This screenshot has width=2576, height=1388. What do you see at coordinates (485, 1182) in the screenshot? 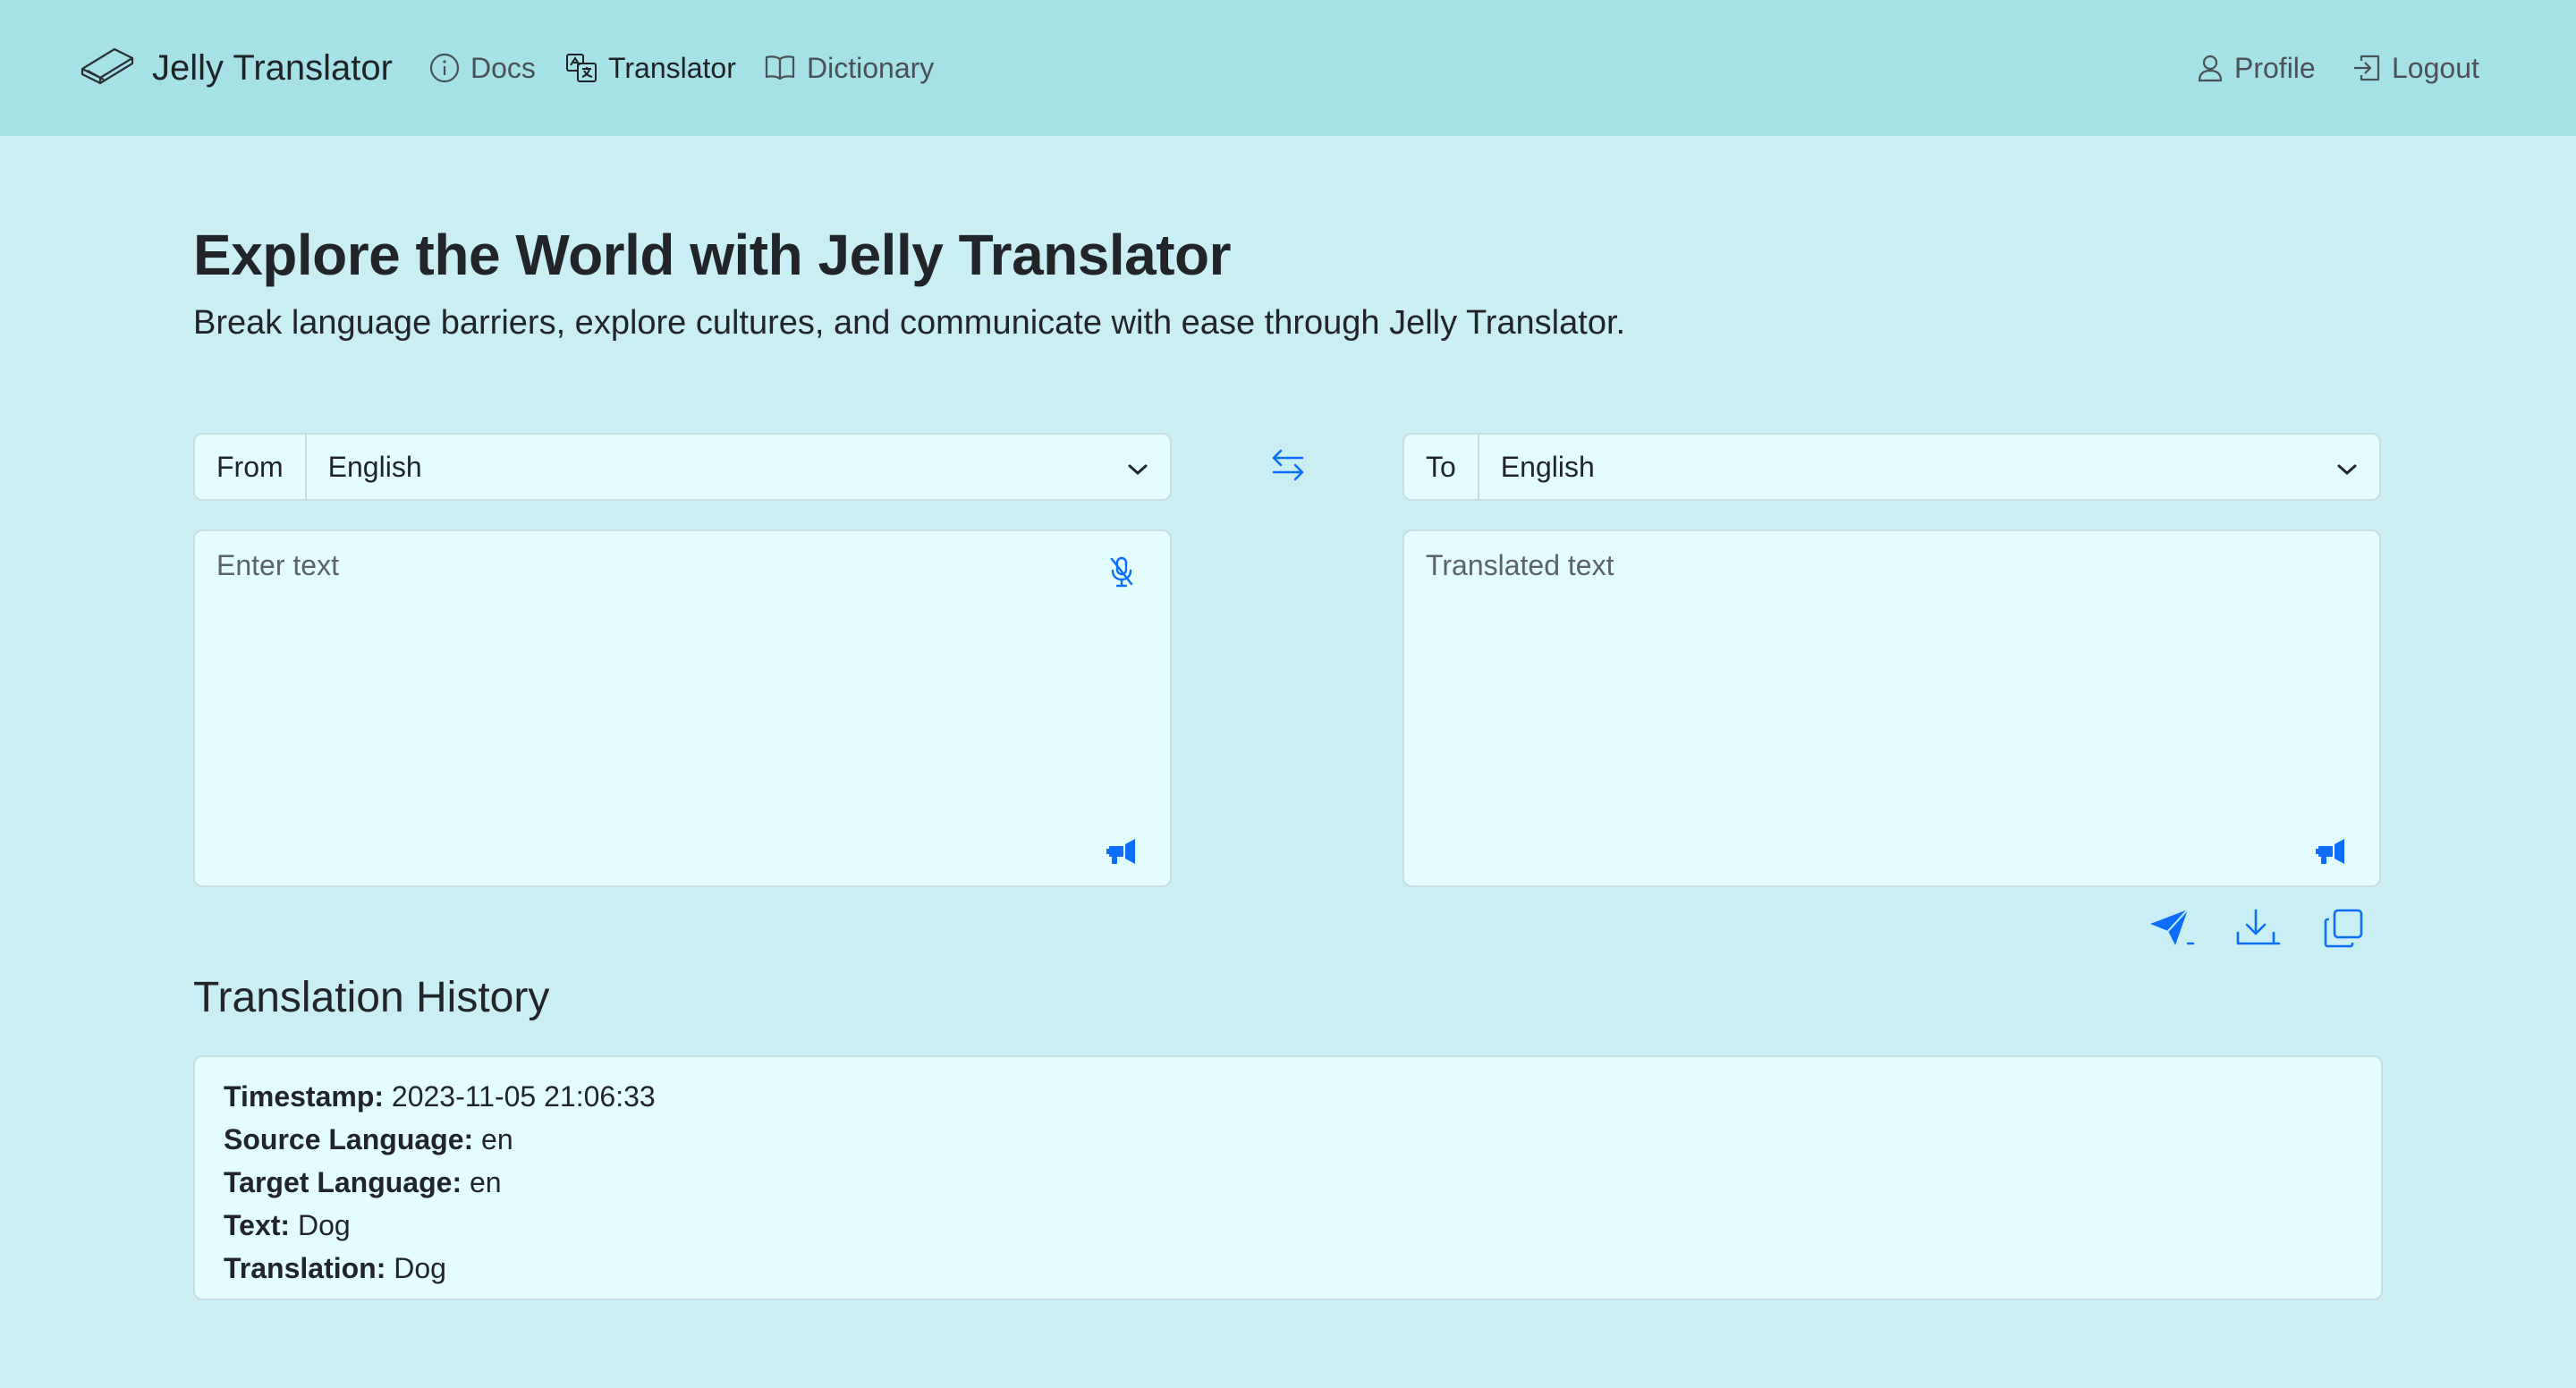
I see `history-target-value: en` at bounding box center [485, 1182].